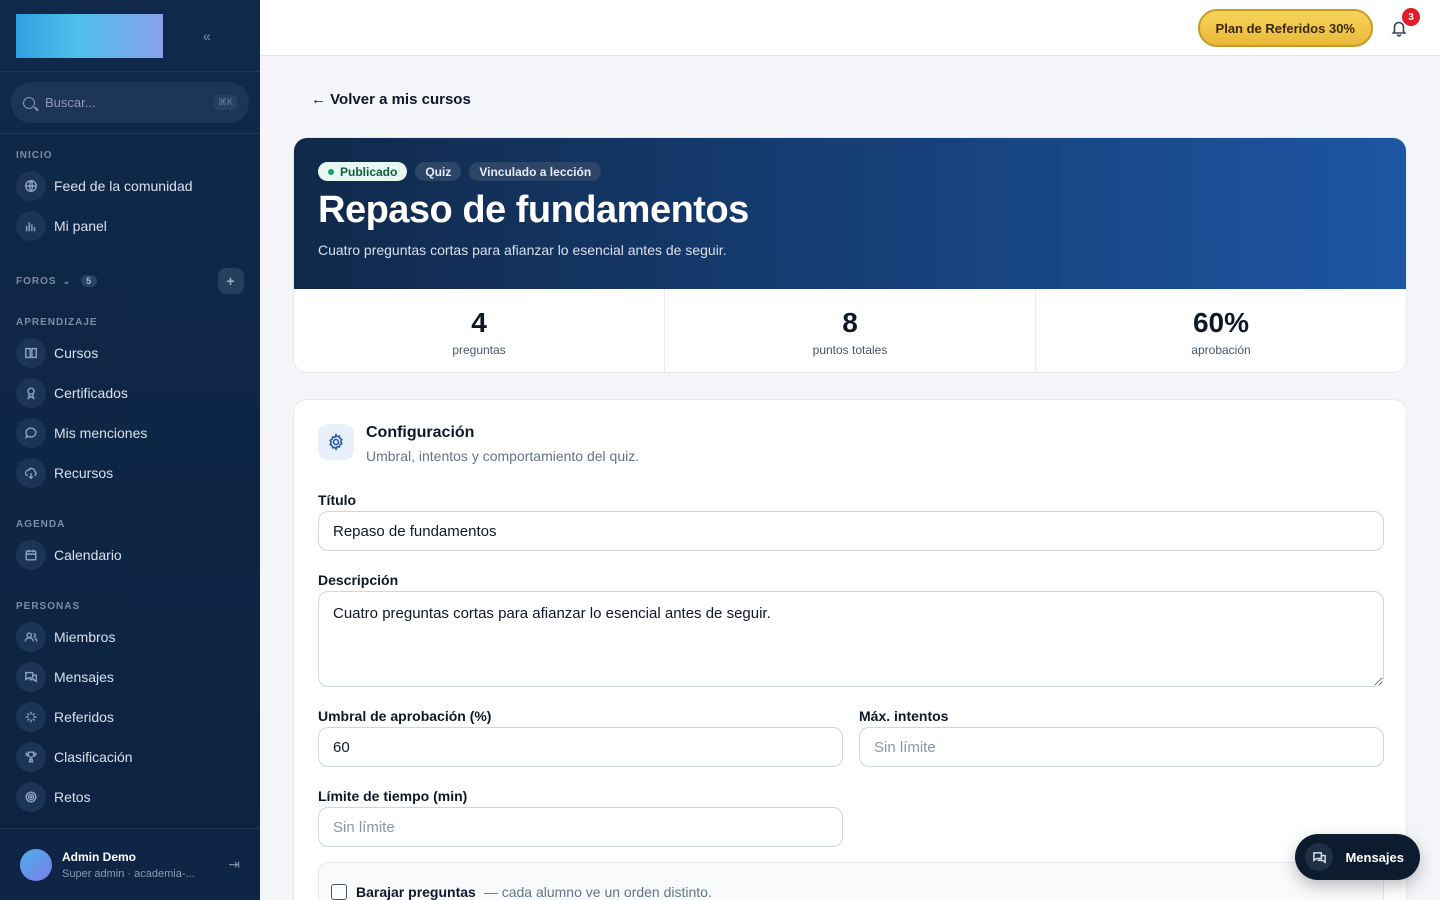 The width and height of the screenshot is (1440, 900). I want to click on page-title: Repaso de fundamentos, so click(533, 210).